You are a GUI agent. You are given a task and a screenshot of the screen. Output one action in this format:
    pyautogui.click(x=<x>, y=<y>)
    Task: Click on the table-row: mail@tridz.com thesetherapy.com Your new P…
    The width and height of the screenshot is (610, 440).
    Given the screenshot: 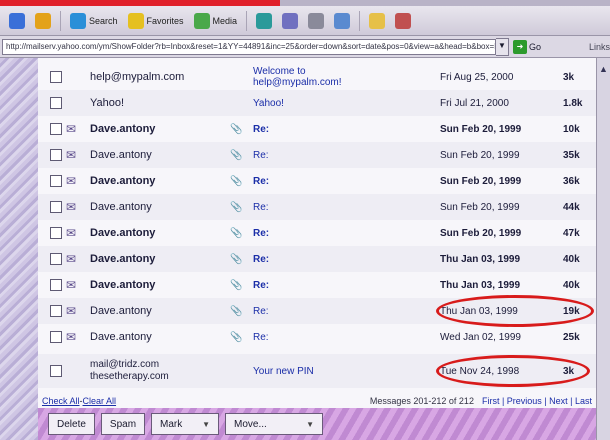 What is the action you would take?
    pyautogui.click(x=317, y=371)
    